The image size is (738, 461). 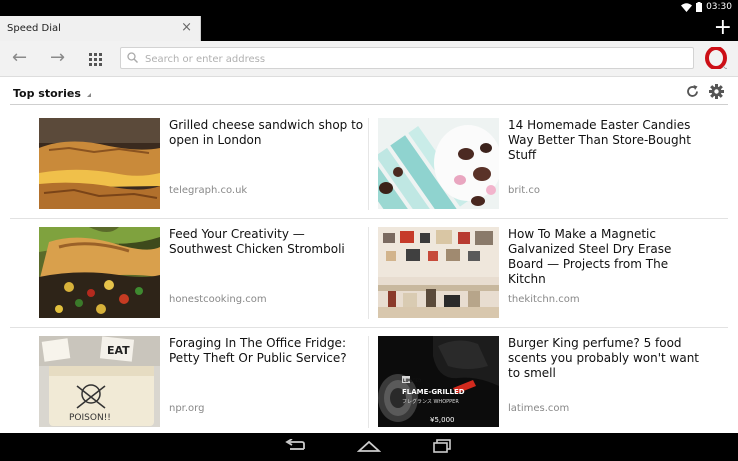 I want to click on source: thekitchn.com, so click(x=544, y=299).